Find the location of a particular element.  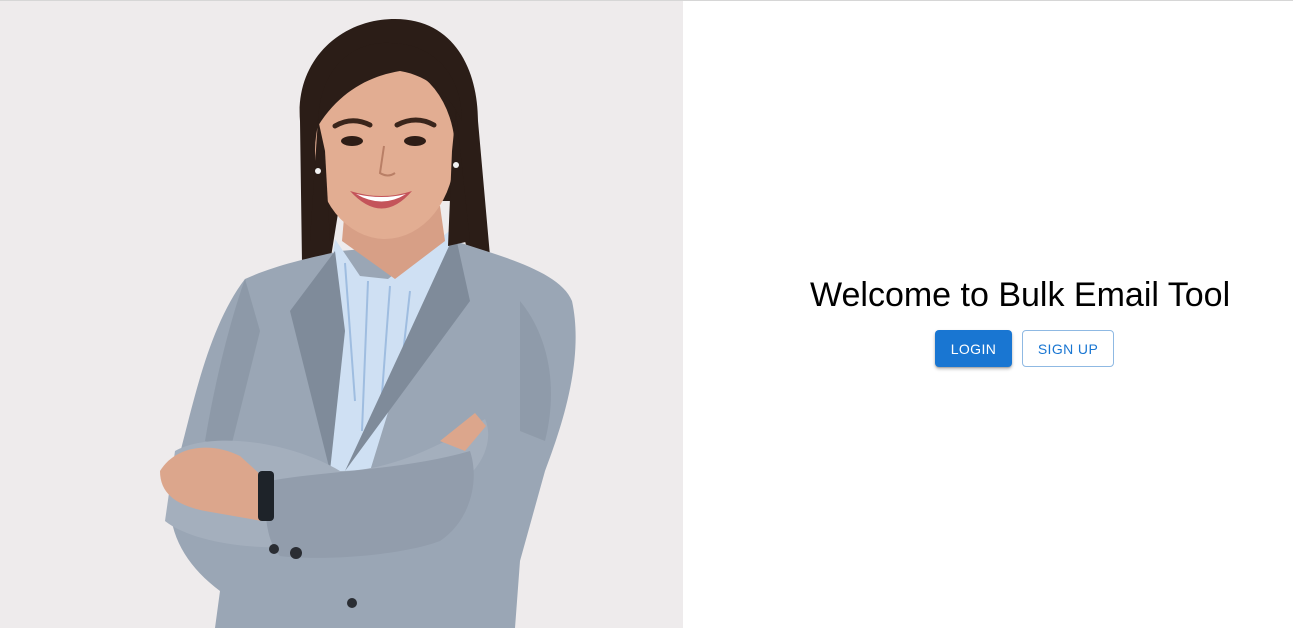

page-title: Welcome to Bulk Email Tool is located at coordinates (1020, 295).